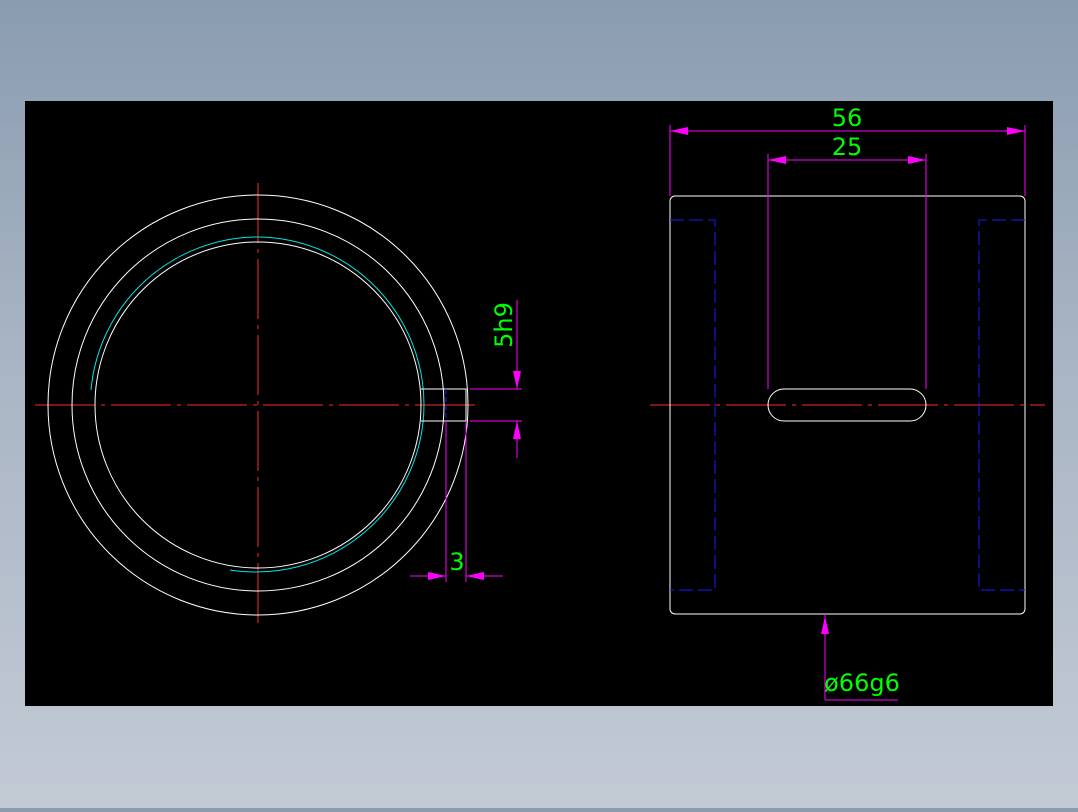  Describe the element at coordinates (504, 325) in the screenshot. I see `keyway-width-label: 5h9` at that location.